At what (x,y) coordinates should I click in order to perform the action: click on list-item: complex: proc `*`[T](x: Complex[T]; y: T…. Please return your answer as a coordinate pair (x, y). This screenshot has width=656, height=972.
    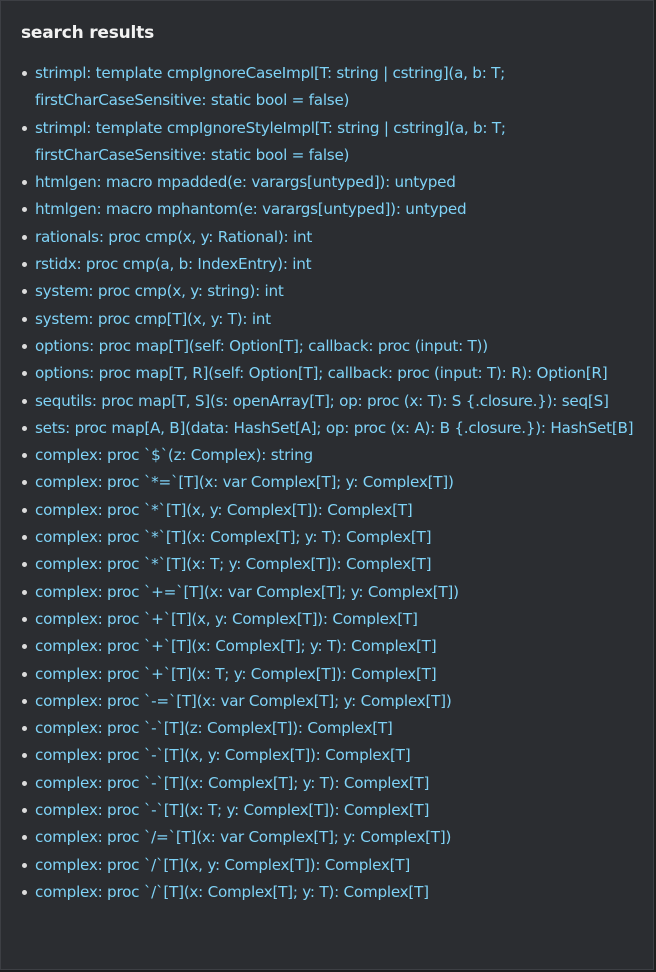
    Looking at the image, I should click on (330, 537).